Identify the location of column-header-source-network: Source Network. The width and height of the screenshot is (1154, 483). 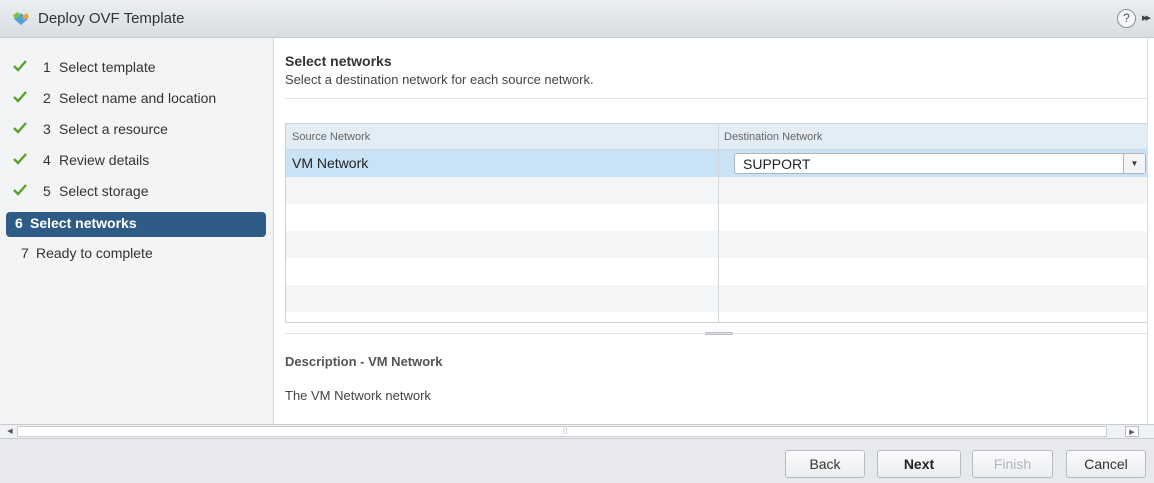
(331, 137).